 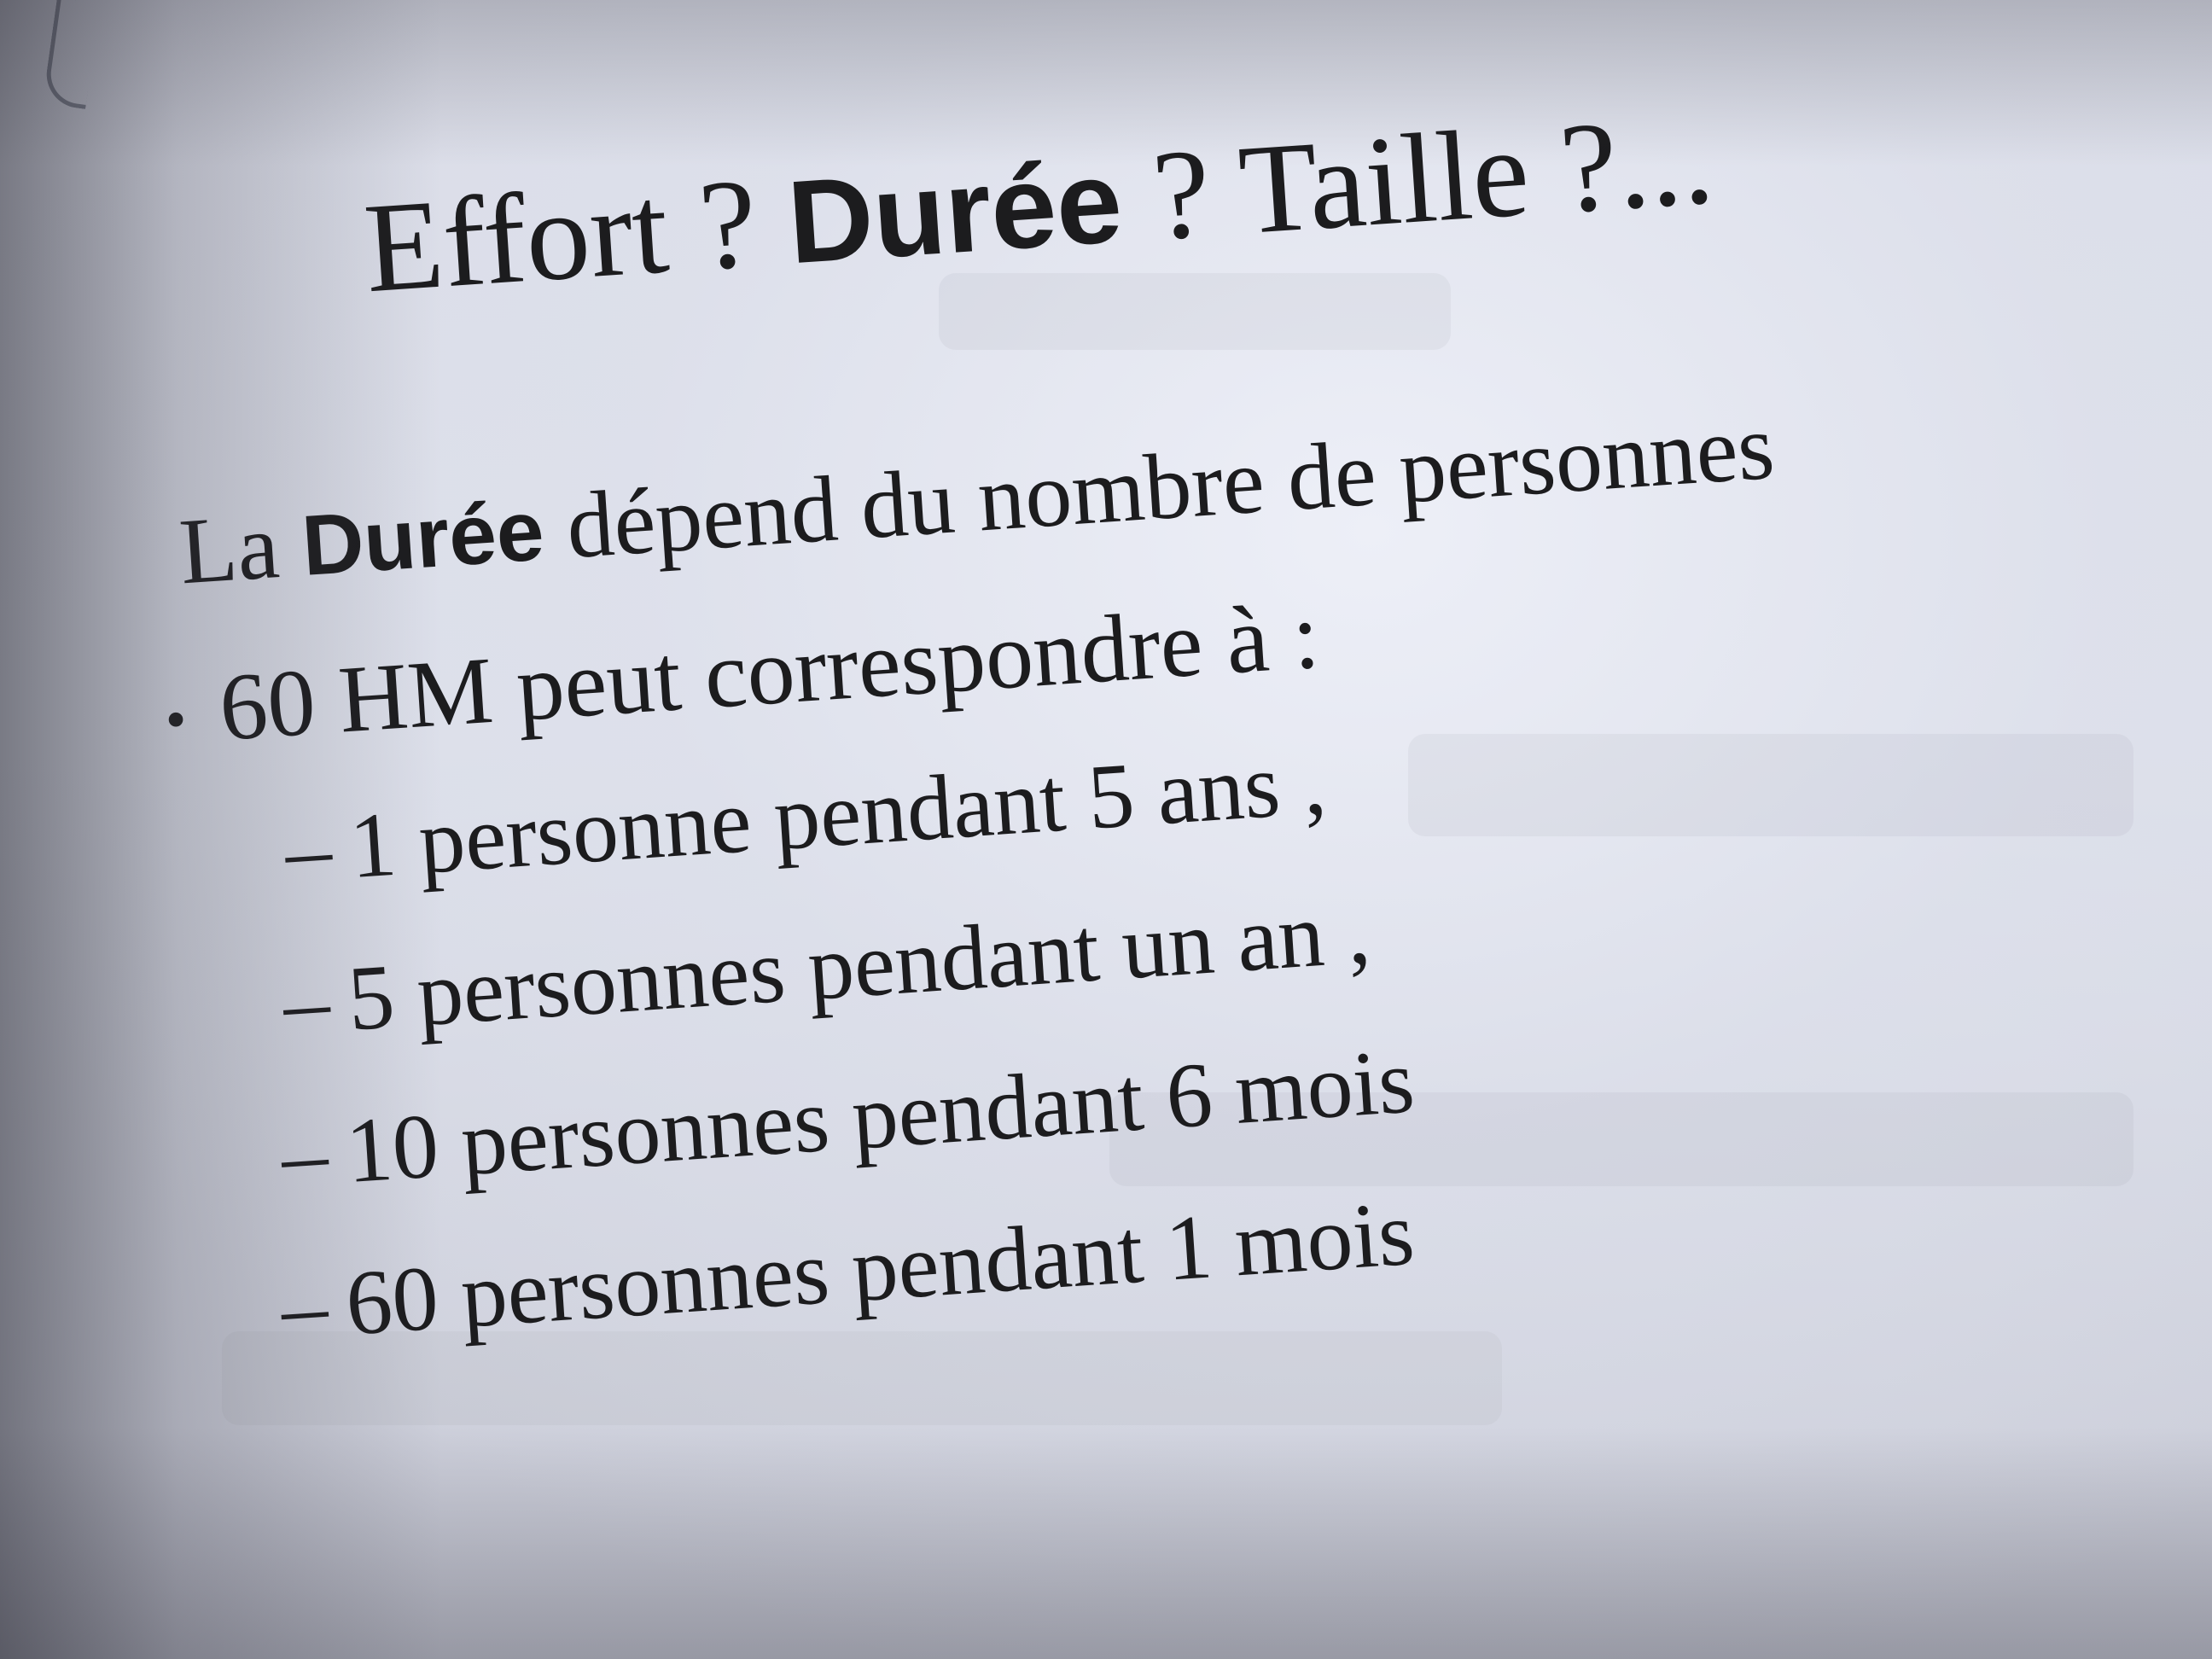 I want to click on title-part-1: Effort ?, so click(x=577, y=234).